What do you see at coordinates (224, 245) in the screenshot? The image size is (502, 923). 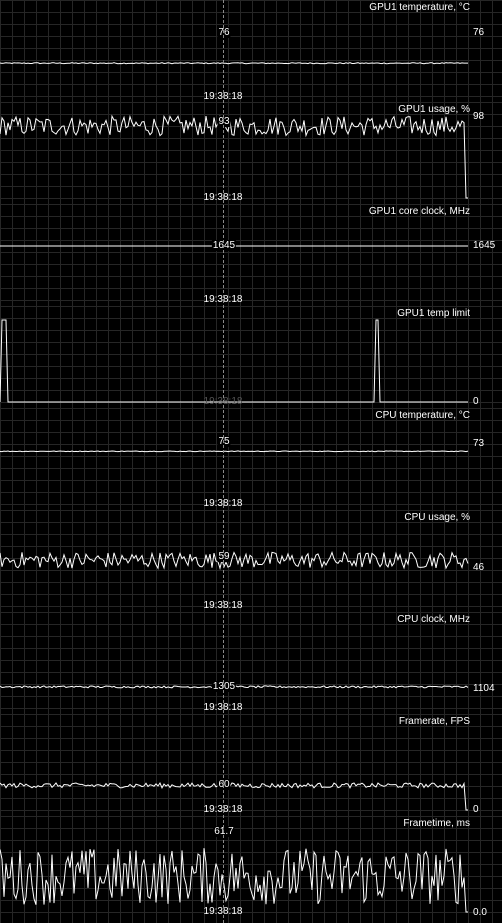 I see `cursor-value: 1645` at bounding box center [224, 245].